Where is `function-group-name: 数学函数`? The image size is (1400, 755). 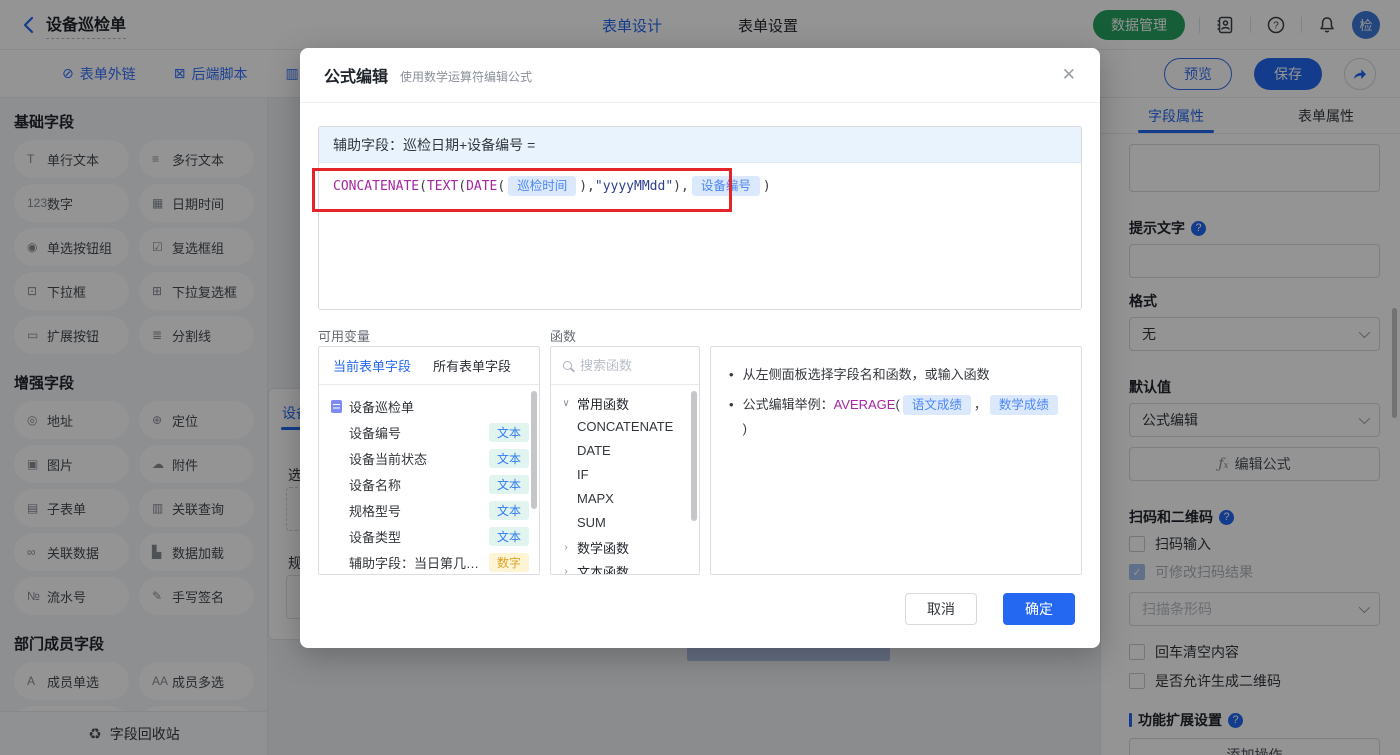 function-group-name: 数学函数 is located at coordinates (603, 548).